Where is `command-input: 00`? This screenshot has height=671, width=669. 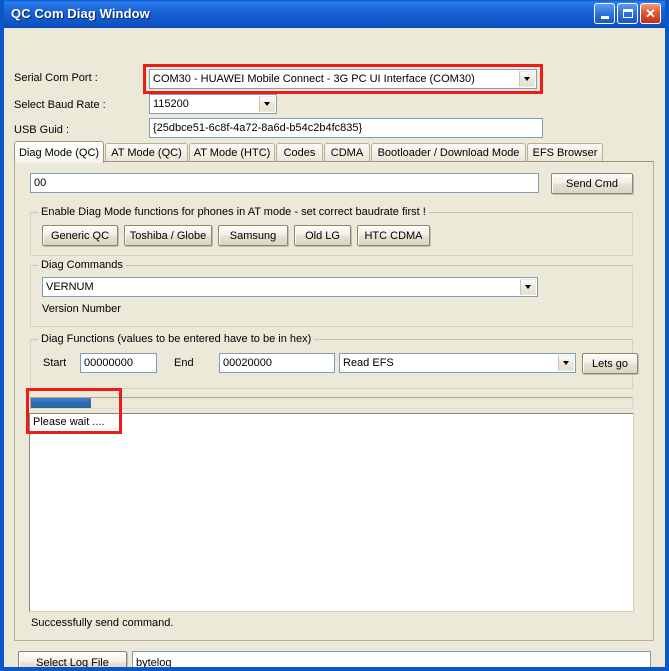 command-input: 00 is located at coordinates (284, 183).